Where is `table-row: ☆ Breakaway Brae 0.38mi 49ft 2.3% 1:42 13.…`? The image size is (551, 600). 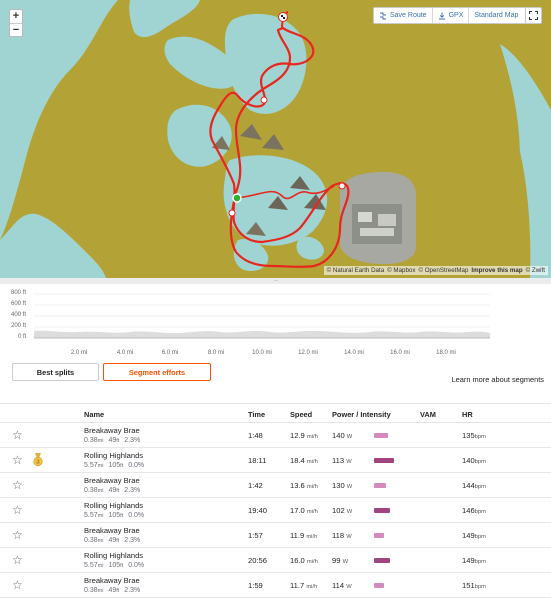
table-row: ☆ Breakaway Brae 0.38mi 49ft 2.3% 1:42 13.… is located at coordinates (275, 485).